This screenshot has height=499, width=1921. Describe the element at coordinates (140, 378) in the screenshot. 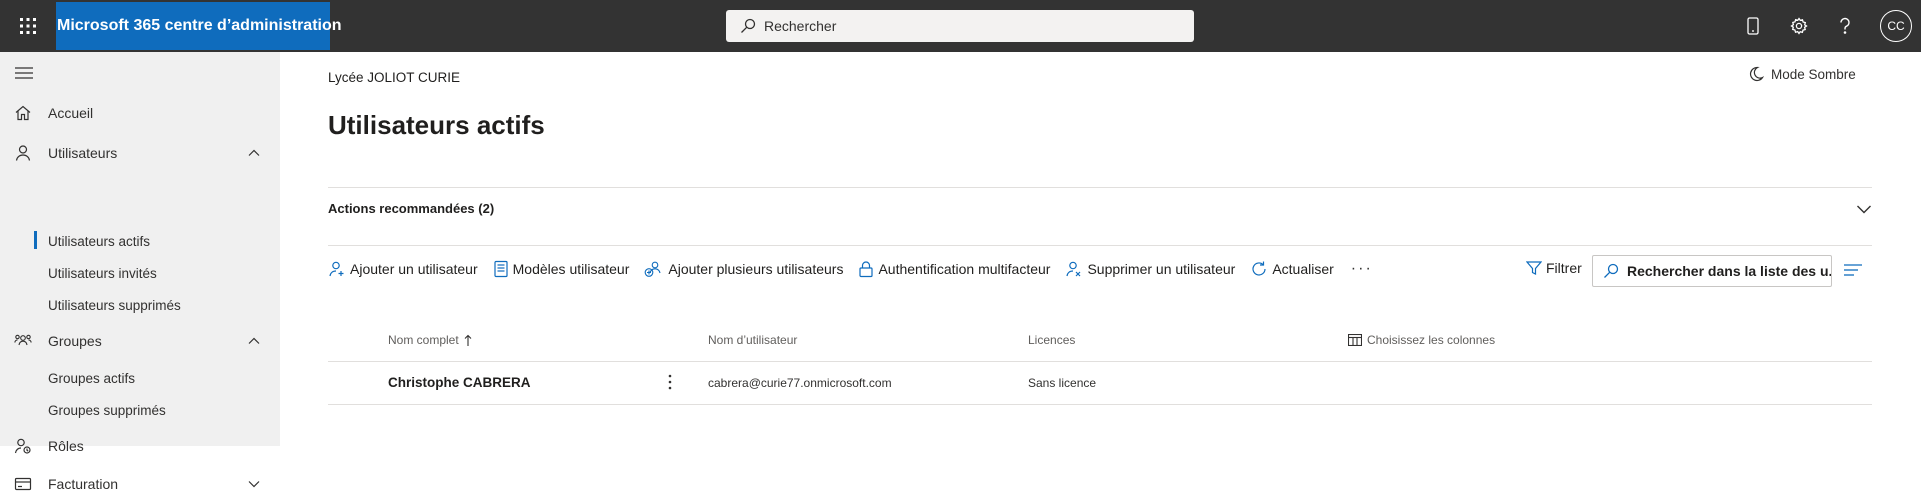

I see `sidebar-subitem-groupes-actifs: Groupes actifs` at that location.